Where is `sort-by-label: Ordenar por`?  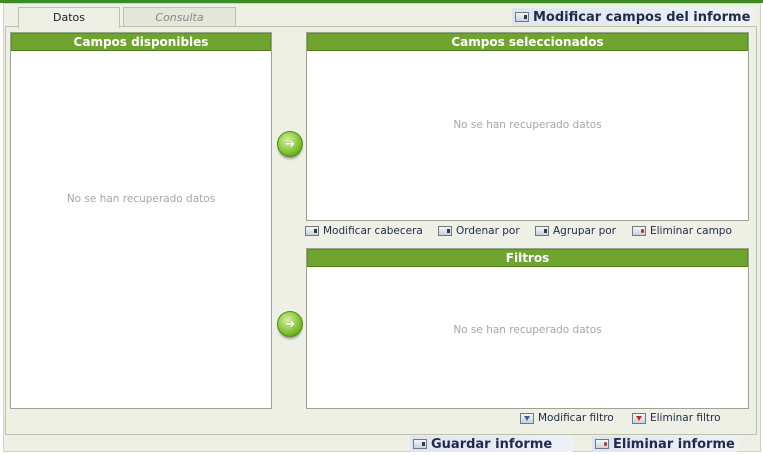
sort-by-label: Ordenar por is located at coordinates (488, 231).